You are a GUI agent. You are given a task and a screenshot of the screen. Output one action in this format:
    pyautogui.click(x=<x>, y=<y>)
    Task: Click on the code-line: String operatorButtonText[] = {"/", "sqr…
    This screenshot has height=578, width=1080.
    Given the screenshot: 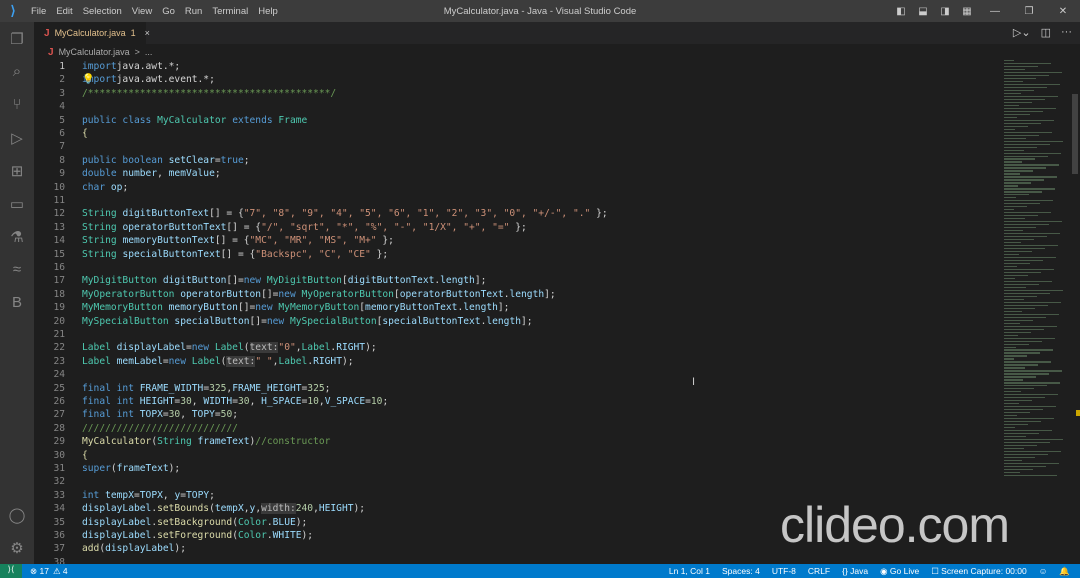 What is the action you would take?
    pyautogui.click(x=304, y=227)
    